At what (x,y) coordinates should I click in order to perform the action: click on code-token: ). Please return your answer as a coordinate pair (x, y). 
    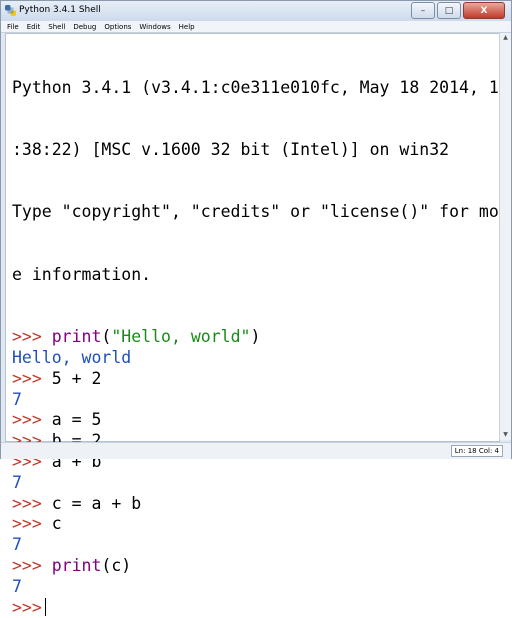
    Looking at the image, I should click on (255, 337).